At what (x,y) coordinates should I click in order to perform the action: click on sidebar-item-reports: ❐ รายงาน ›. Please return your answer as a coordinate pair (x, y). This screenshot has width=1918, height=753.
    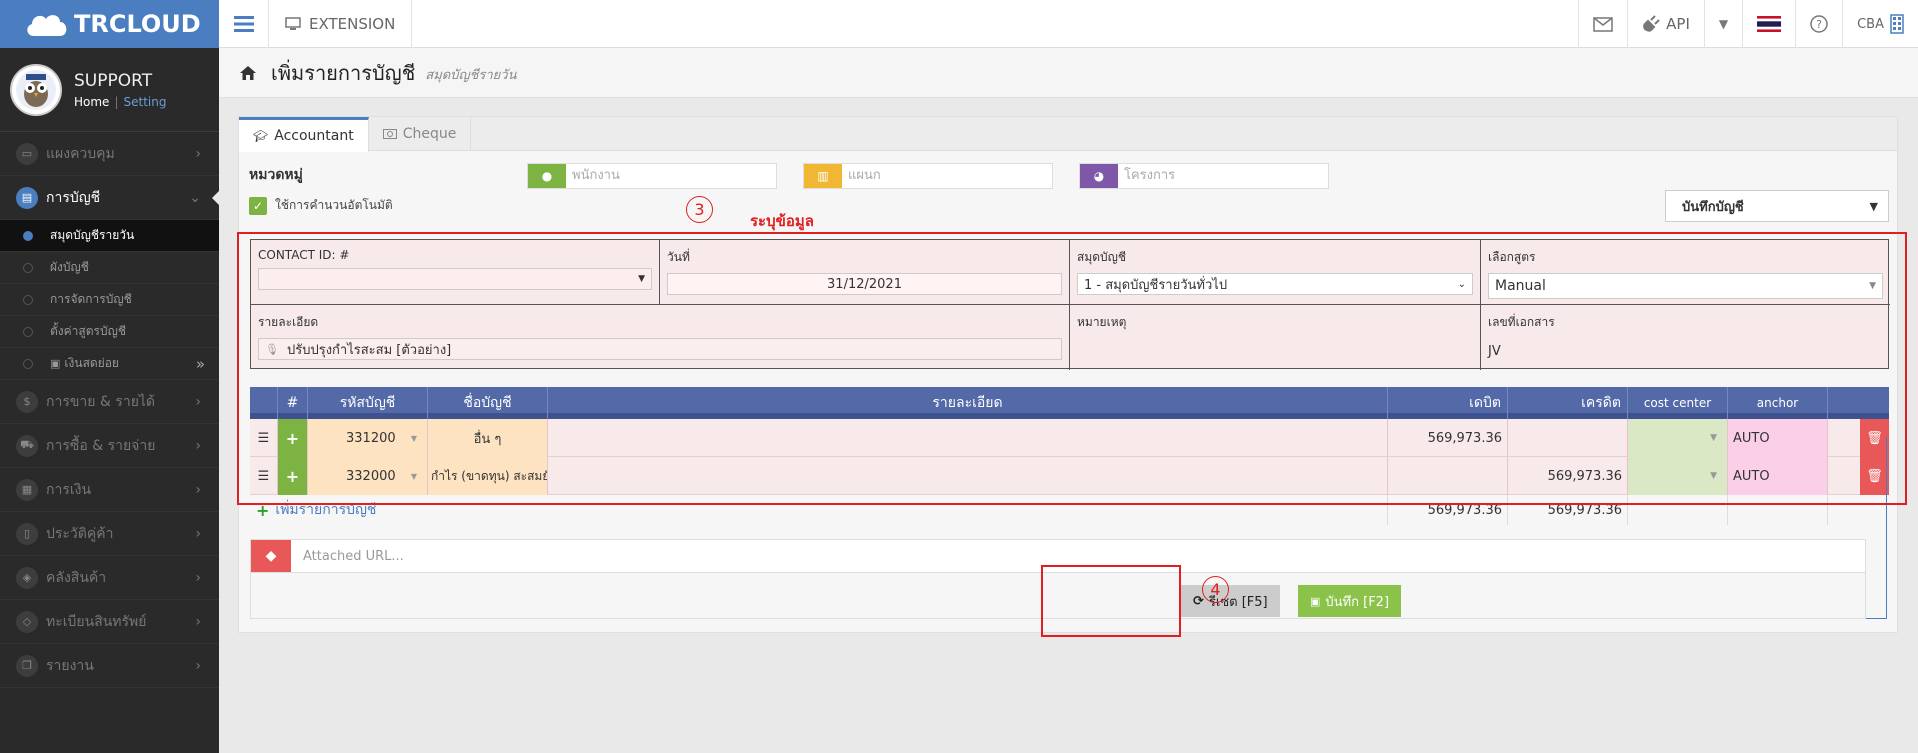
    Looking at the image, I should click on (109, 666).